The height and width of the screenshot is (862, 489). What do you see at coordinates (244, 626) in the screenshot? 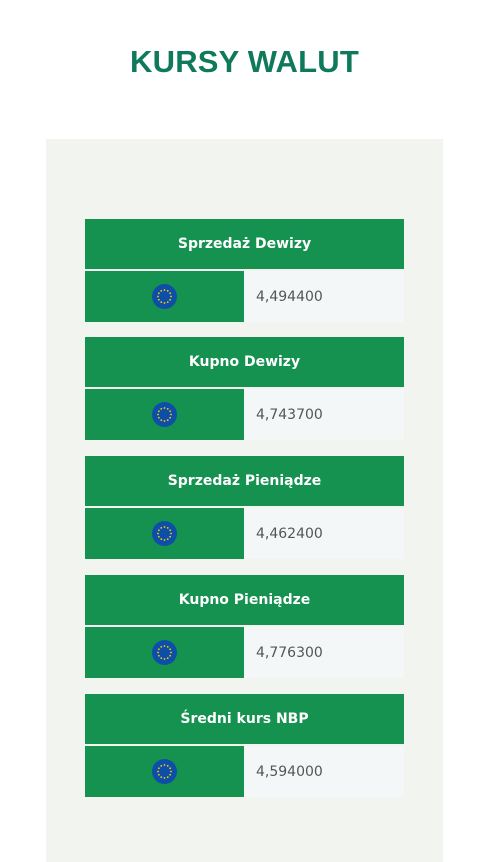
I see `rate-card-buy-cash: Kupno Pieniądze 4,776300` at bounding box center [244, 626].